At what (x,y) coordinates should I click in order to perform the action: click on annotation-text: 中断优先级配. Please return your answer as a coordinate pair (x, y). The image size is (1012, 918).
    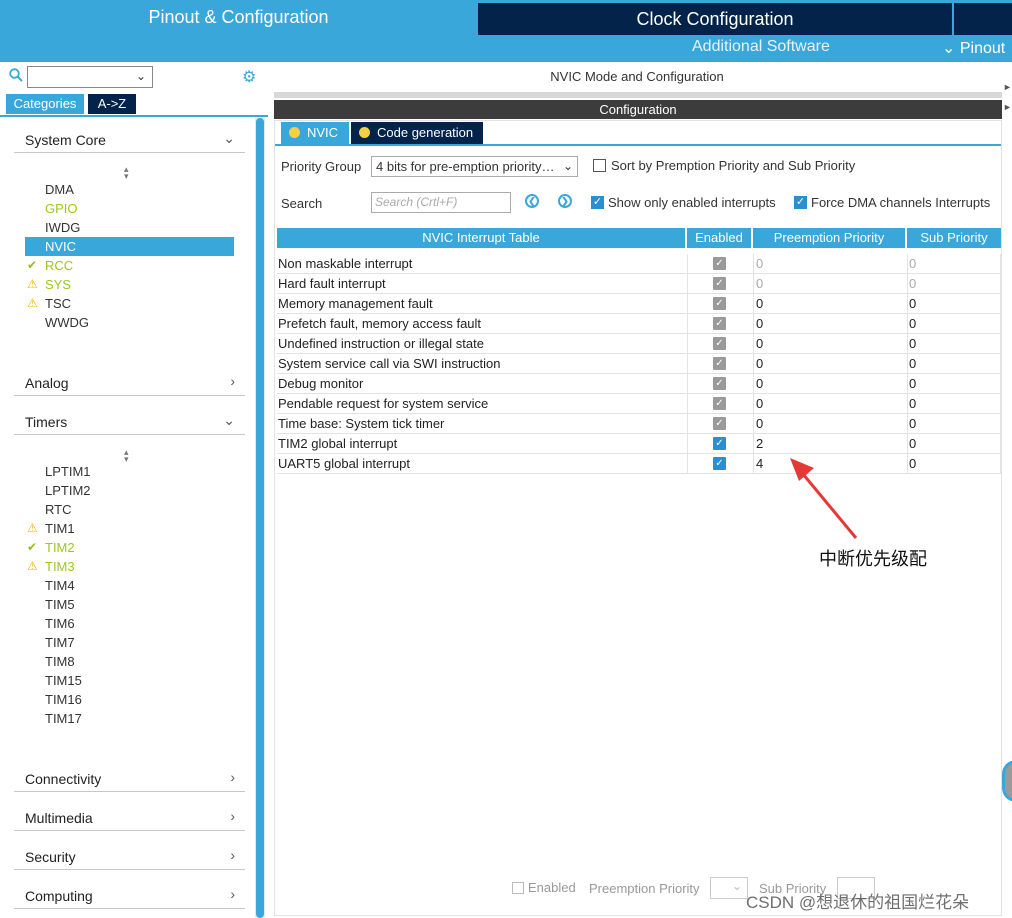
    Looking at the image, I should click on (873, 559).